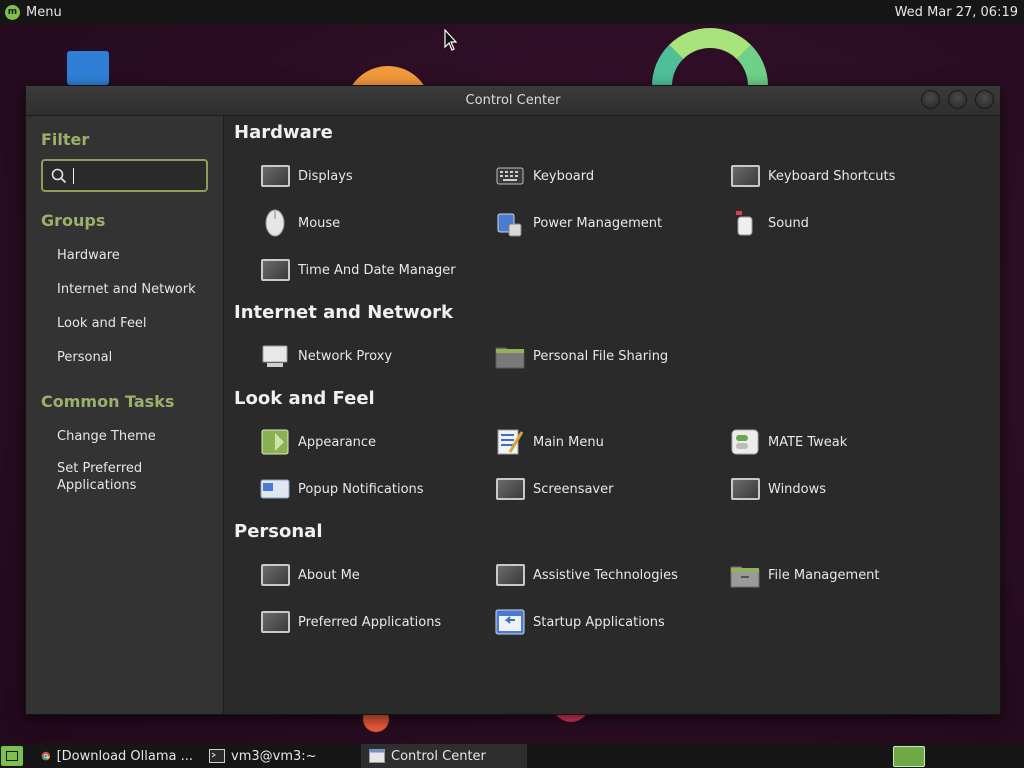 This screenshot has width=1024, height=768. Describe the element at coordinates (124, 175) in the screenshot. I see `search-input` at that location.